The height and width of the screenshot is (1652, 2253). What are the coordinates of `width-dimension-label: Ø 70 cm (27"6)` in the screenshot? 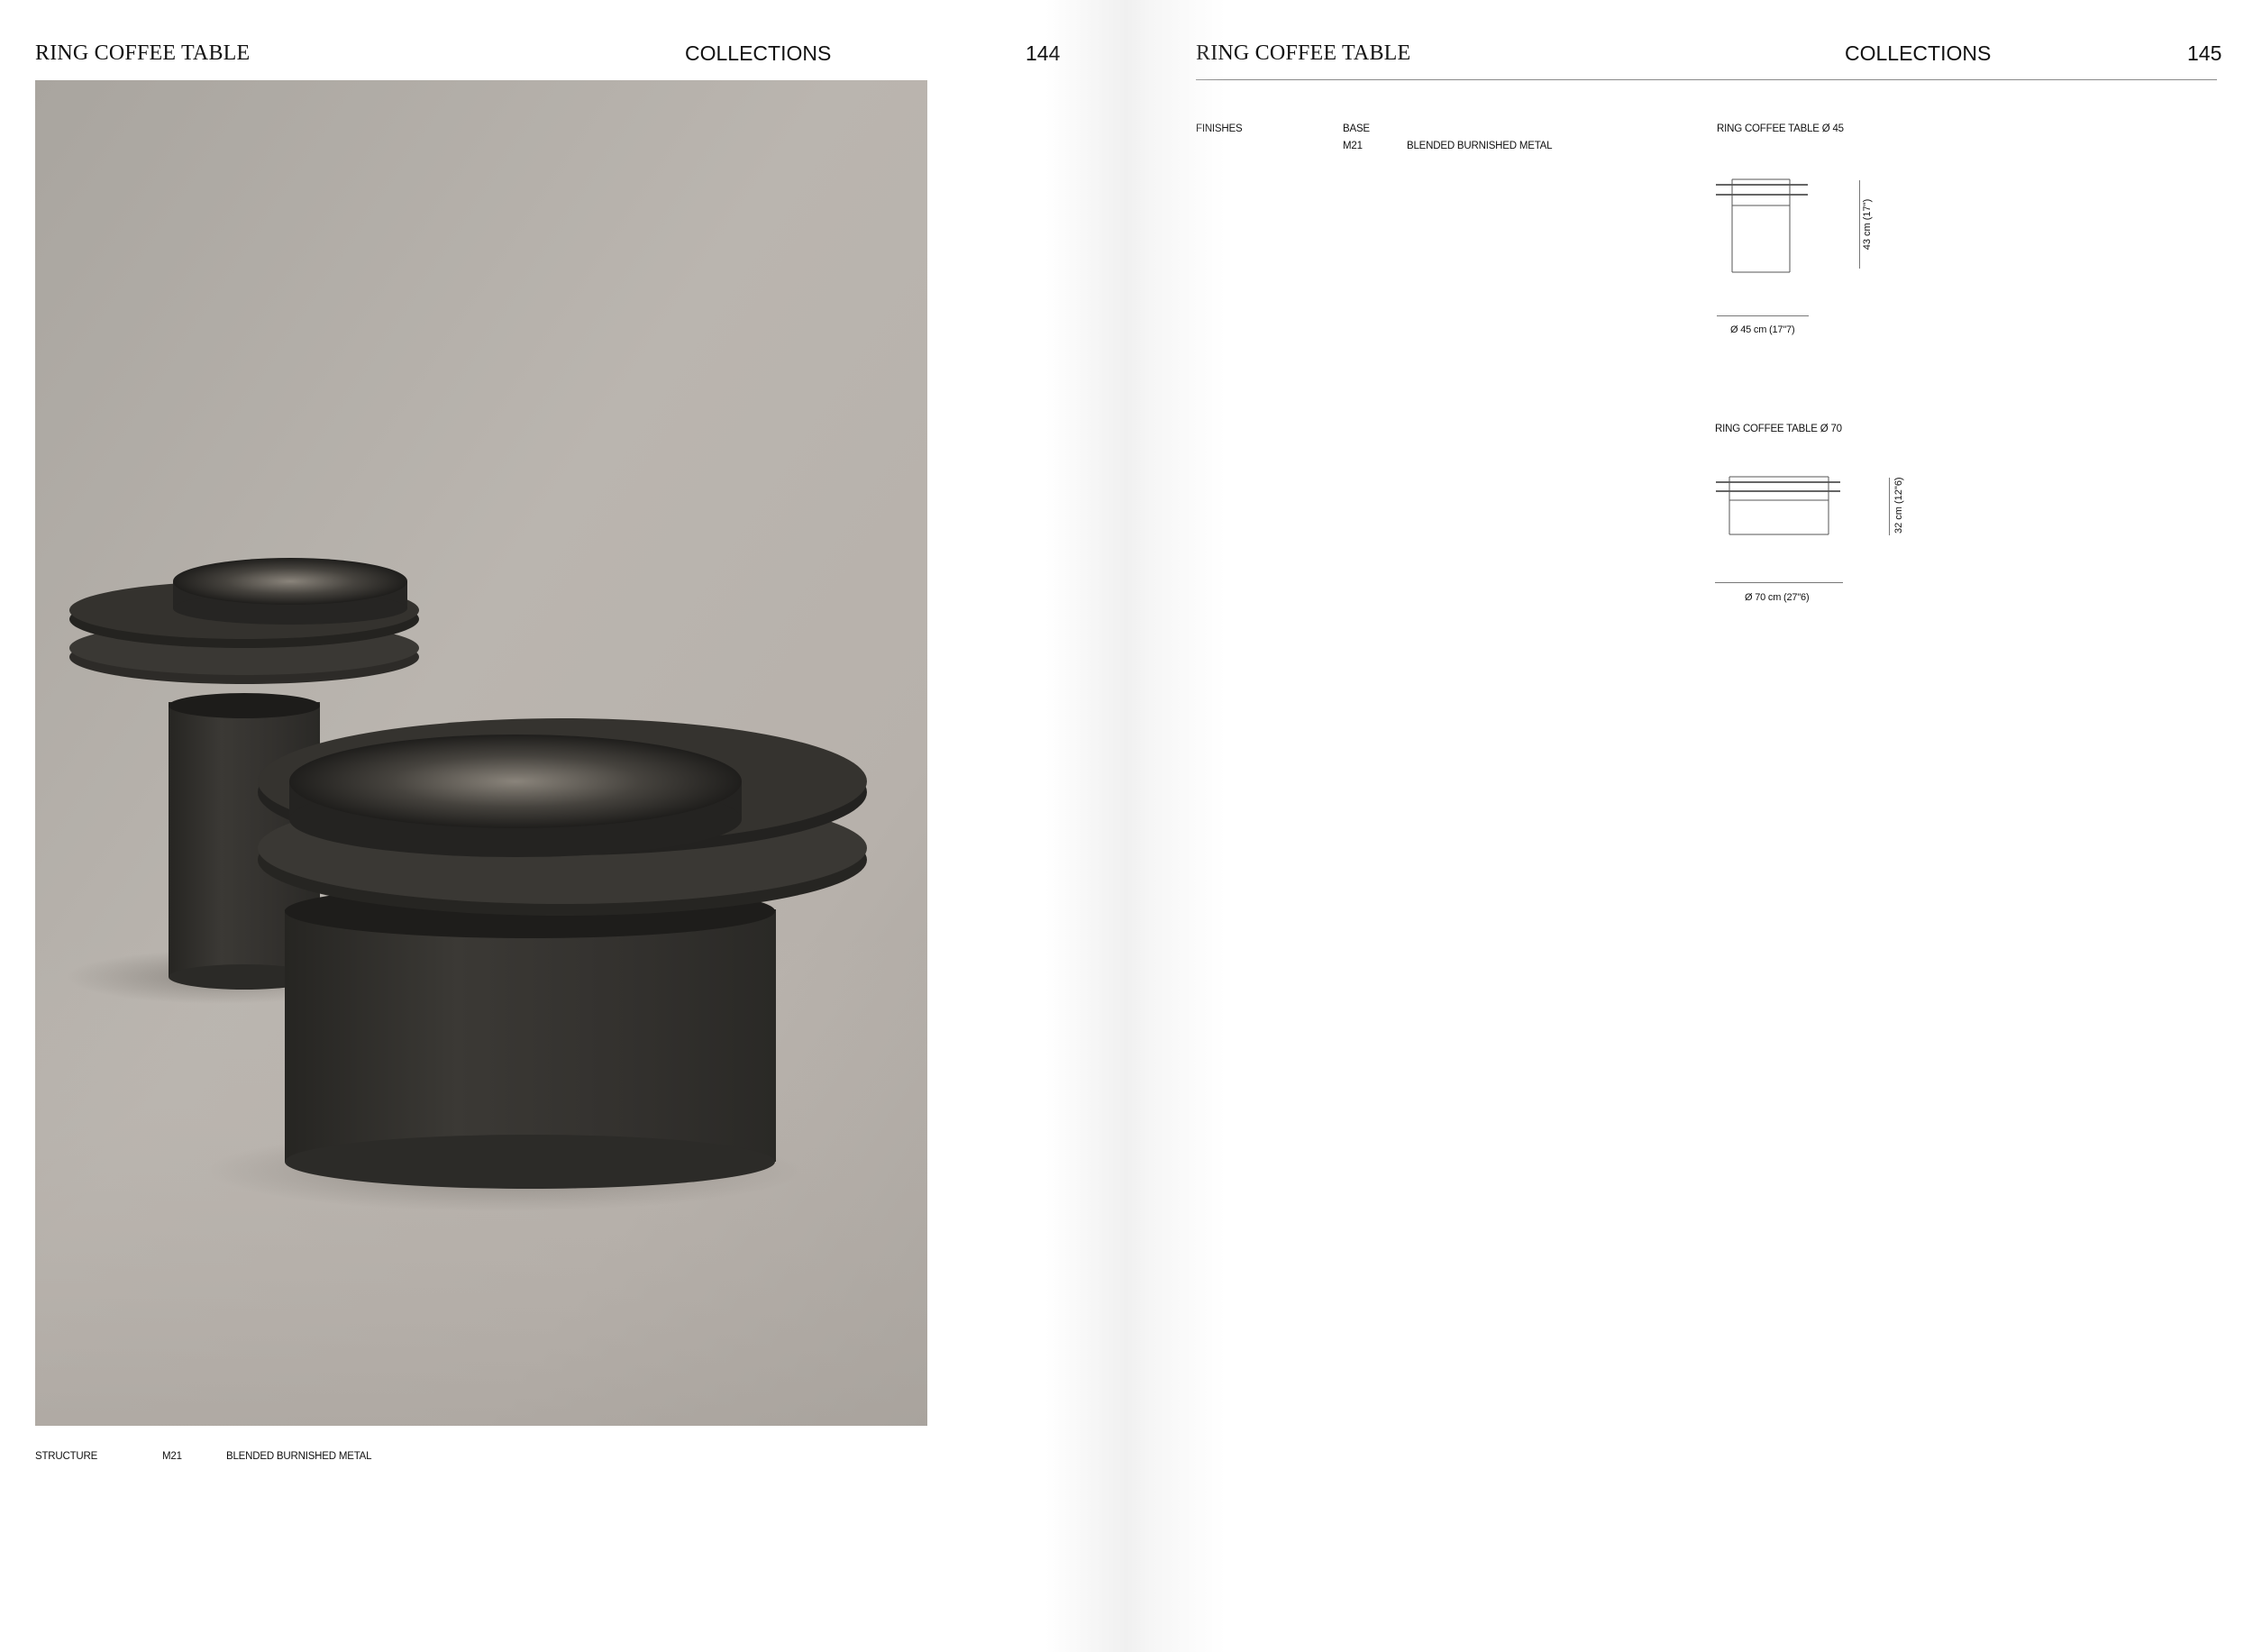 It's located at (1777, 597).